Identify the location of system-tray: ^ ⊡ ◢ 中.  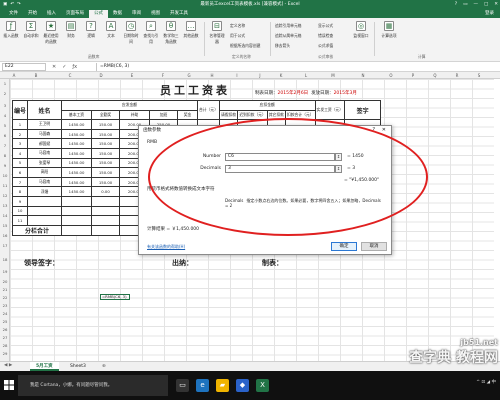
(486, 382).